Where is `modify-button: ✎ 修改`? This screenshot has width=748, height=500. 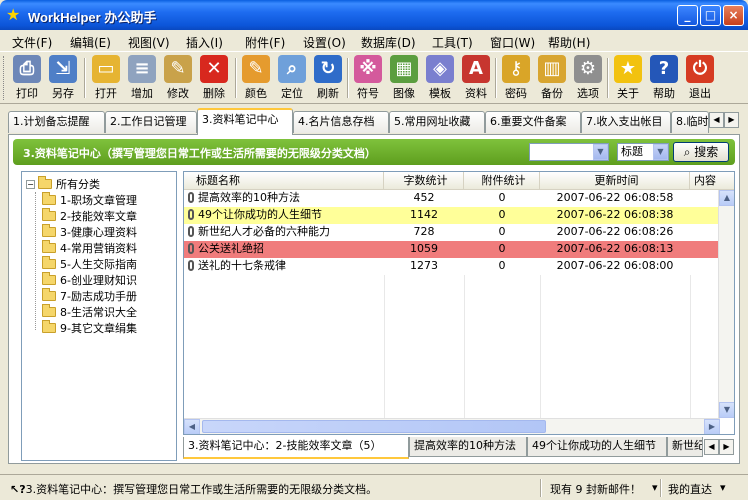
modify-button: ✎ 修改 is located at coordinates (178, 77).